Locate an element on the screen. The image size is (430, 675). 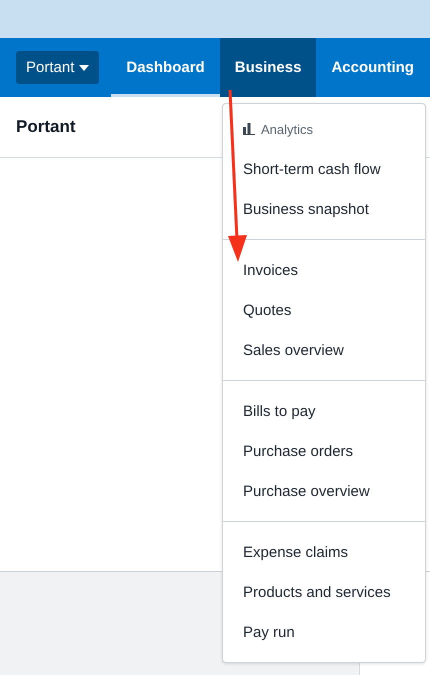
menu-item: Pay run is located at coordinates (324, 632).